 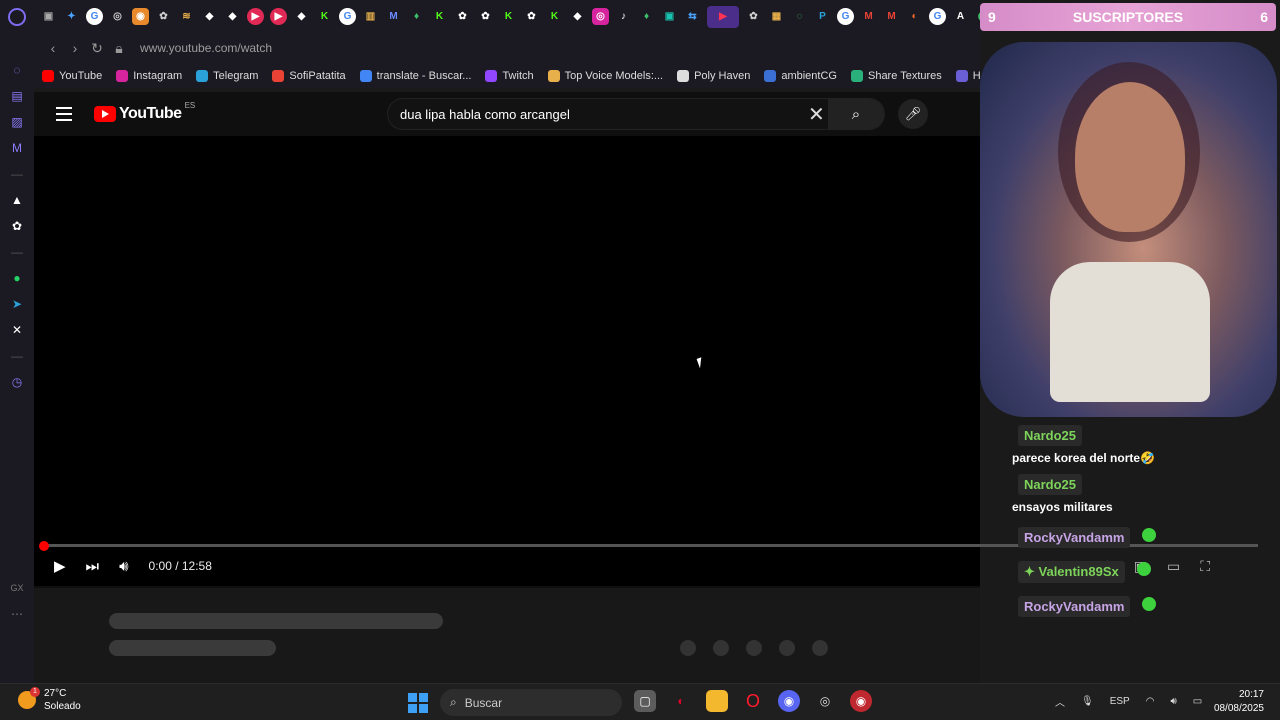 What do you see at coordinates (913, 114) in the screenshot?
I see `voice-search-icon: 🎤︎` at bounding box center [913, 114].